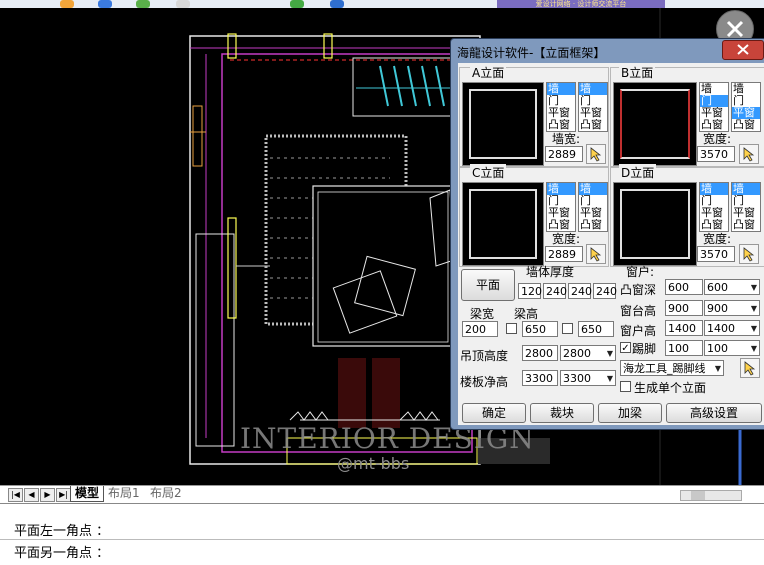 The height and width of the screenshot is (565, 764). What do you see at coordinates (562, 413) in the screenshot?
I see `clip-block-button: 裁块` at bounding box center [562, 413].